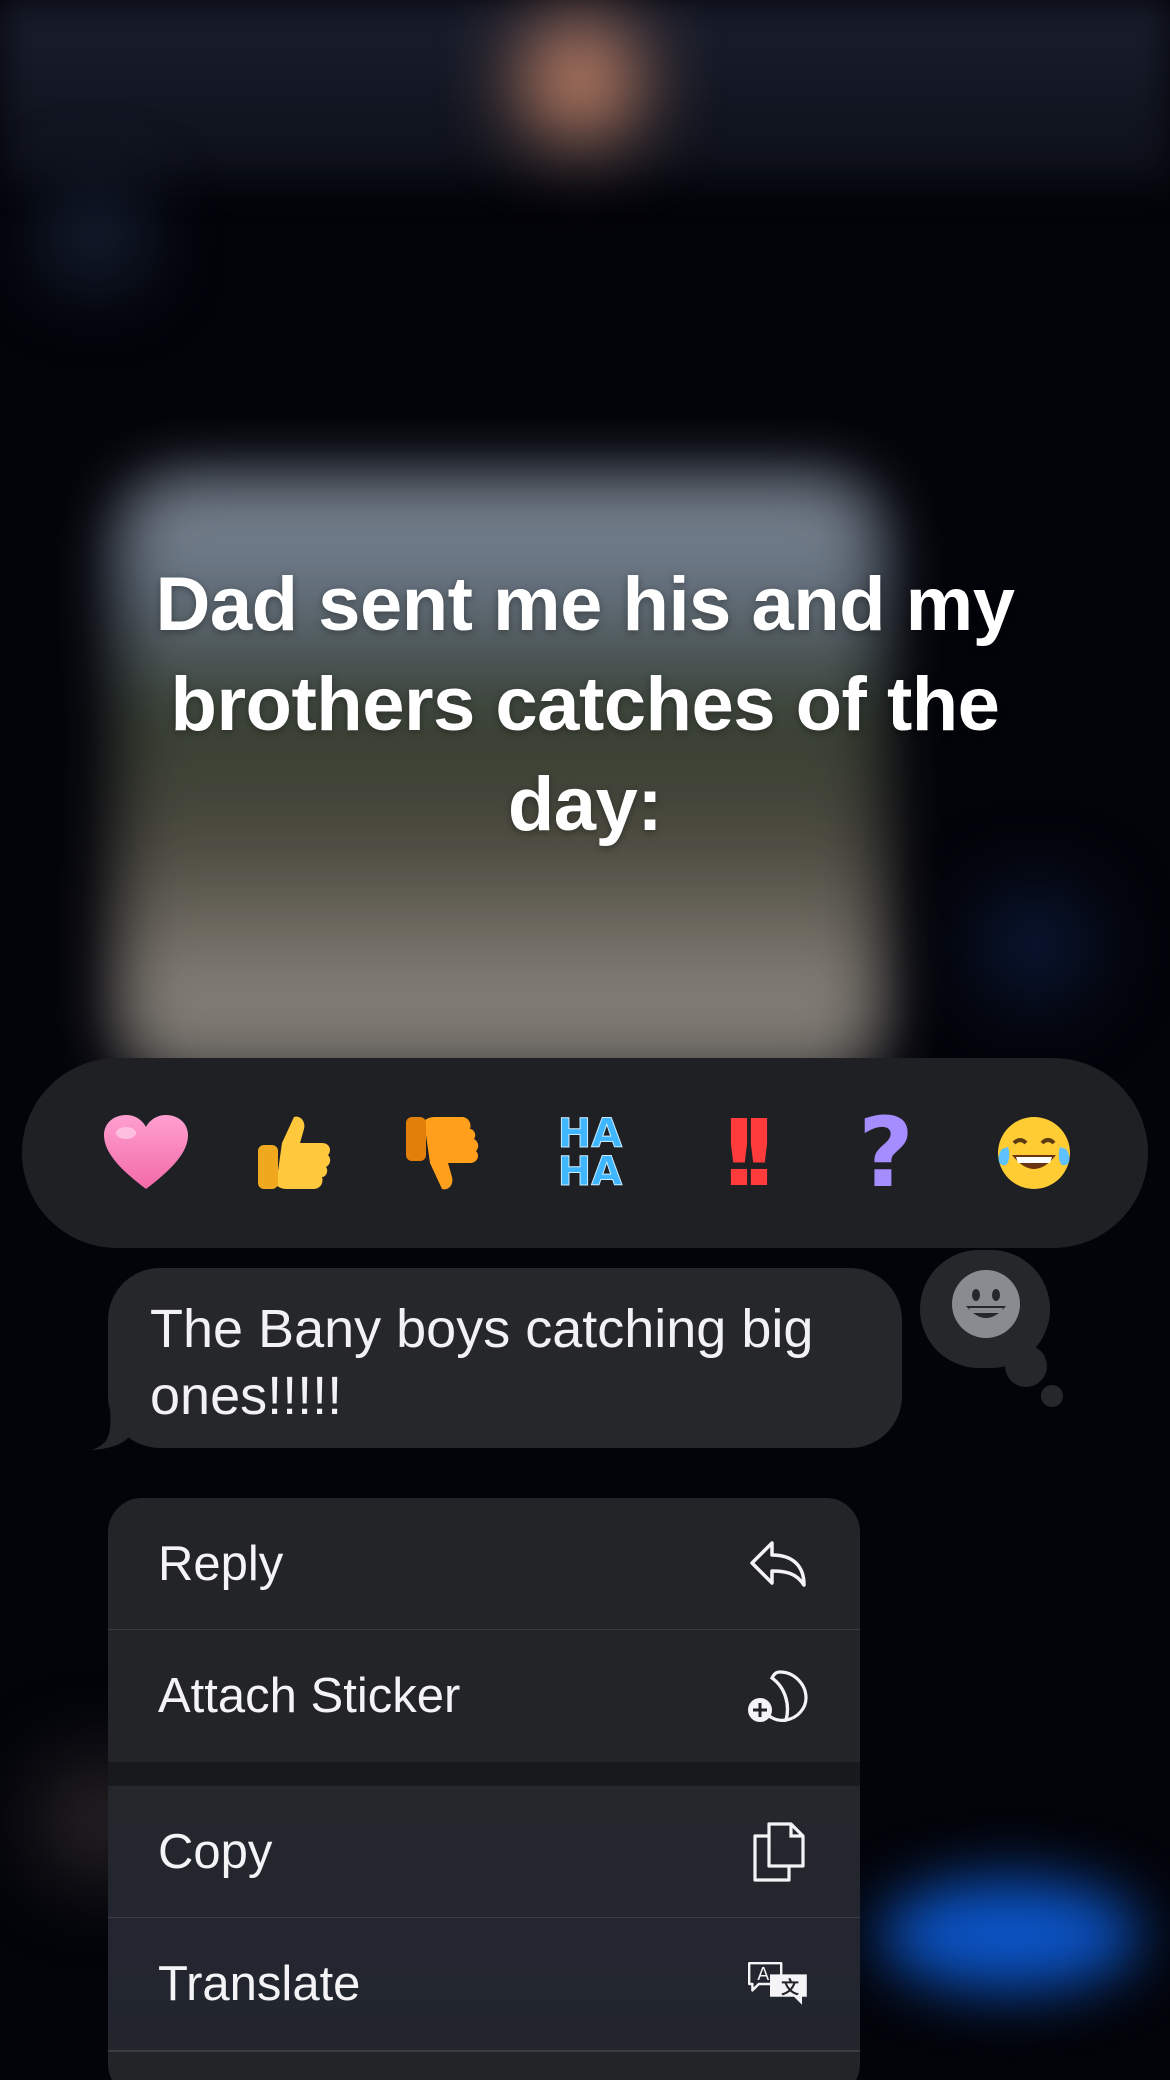  What do you see at coordinates (986, 1304) in the screenshot?
I see `smiley-icon` at bounding box center [986, 1304].